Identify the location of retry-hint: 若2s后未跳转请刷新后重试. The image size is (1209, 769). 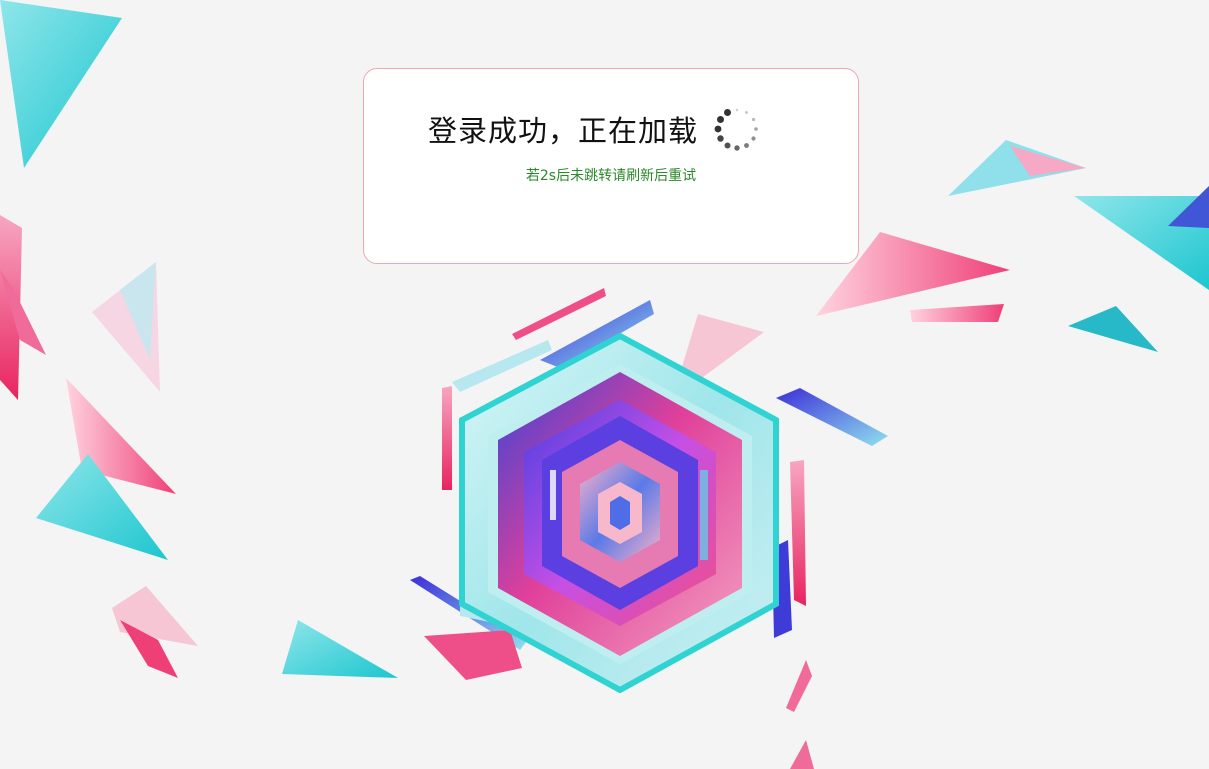
(611, 176).